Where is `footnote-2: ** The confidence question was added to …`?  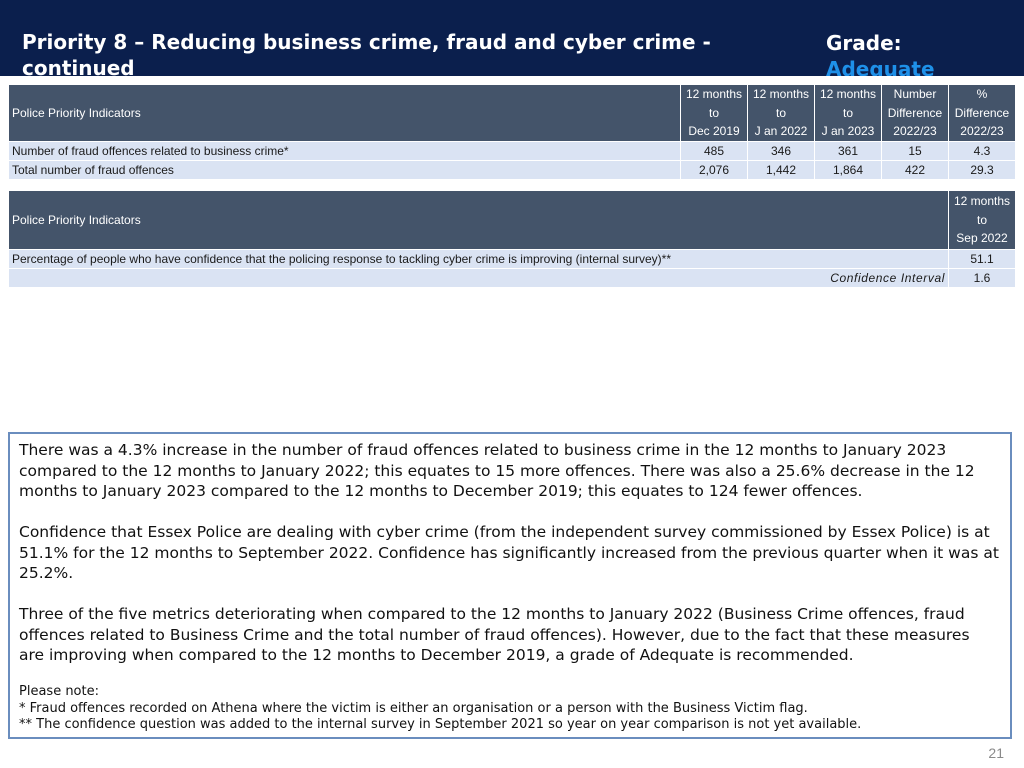 footnote-2: ** The confidence question was added to … is located at coordinates (440, 724).